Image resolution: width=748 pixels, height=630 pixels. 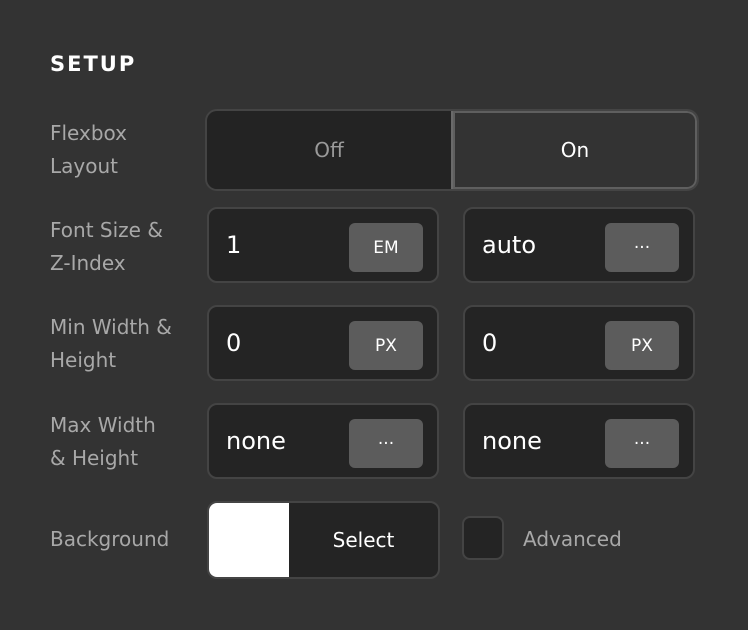 I want to click on flexbox-off-option: Off, so click(x=329, y=150).